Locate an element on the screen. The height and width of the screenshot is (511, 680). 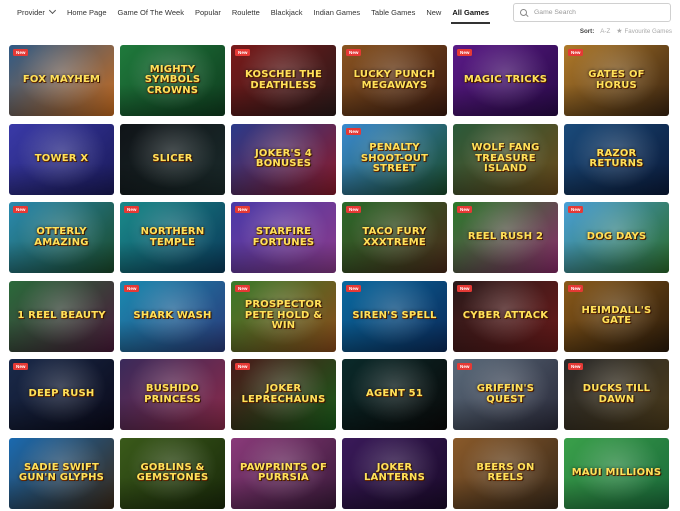
nav-link-popular: Popular is located at coordinates (208, 12).